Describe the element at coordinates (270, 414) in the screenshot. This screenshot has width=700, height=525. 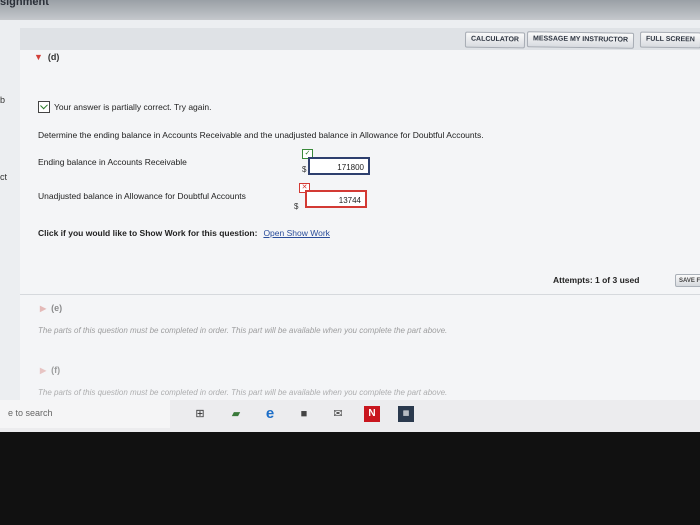
I see `edge-icon: e` at that location.